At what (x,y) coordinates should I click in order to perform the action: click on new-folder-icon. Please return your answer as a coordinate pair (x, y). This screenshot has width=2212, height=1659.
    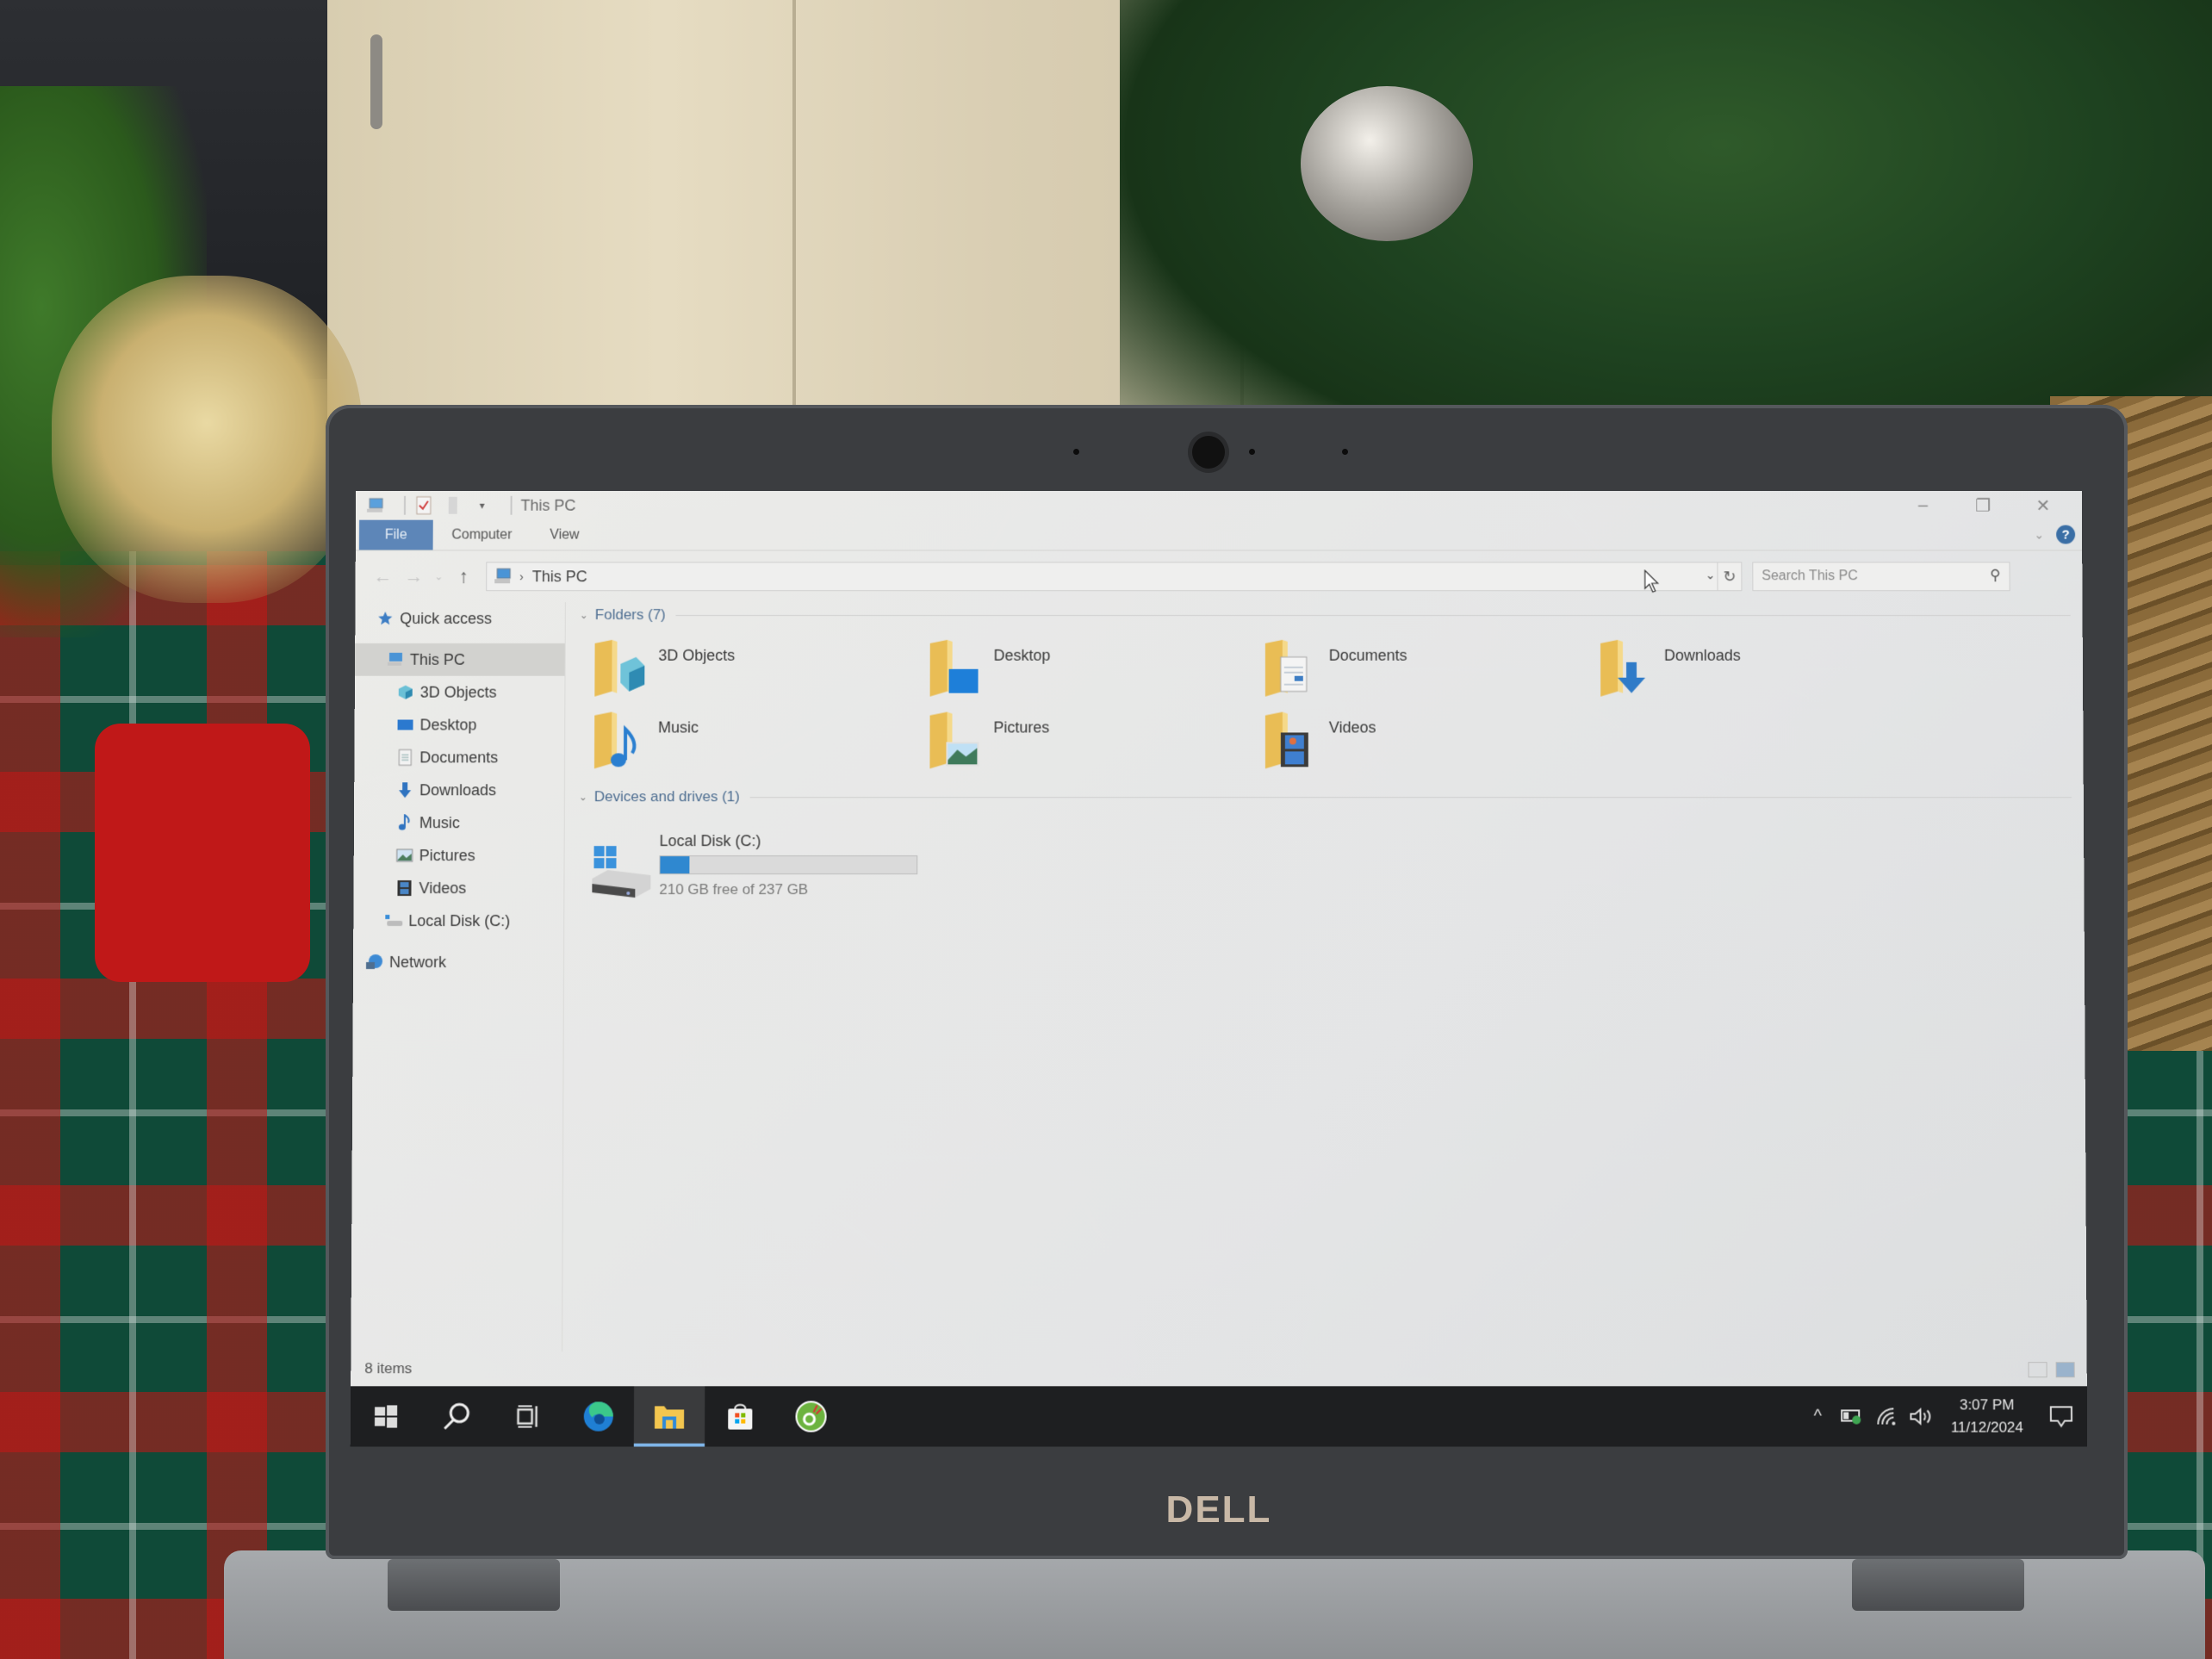
    Looking at the image, I should click on (453, 505).